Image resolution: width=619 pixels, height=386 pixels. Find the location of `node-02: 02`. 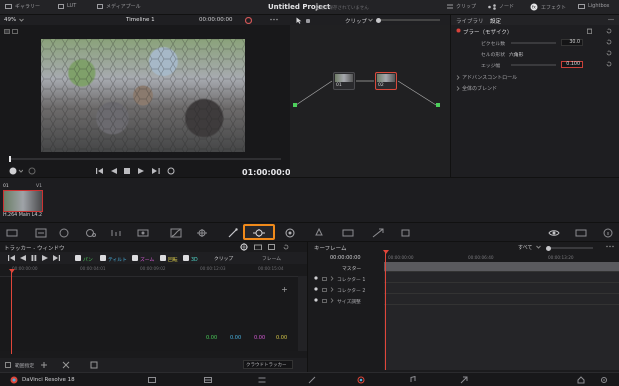

node-02: 02 is located at coordinates (386, 81).